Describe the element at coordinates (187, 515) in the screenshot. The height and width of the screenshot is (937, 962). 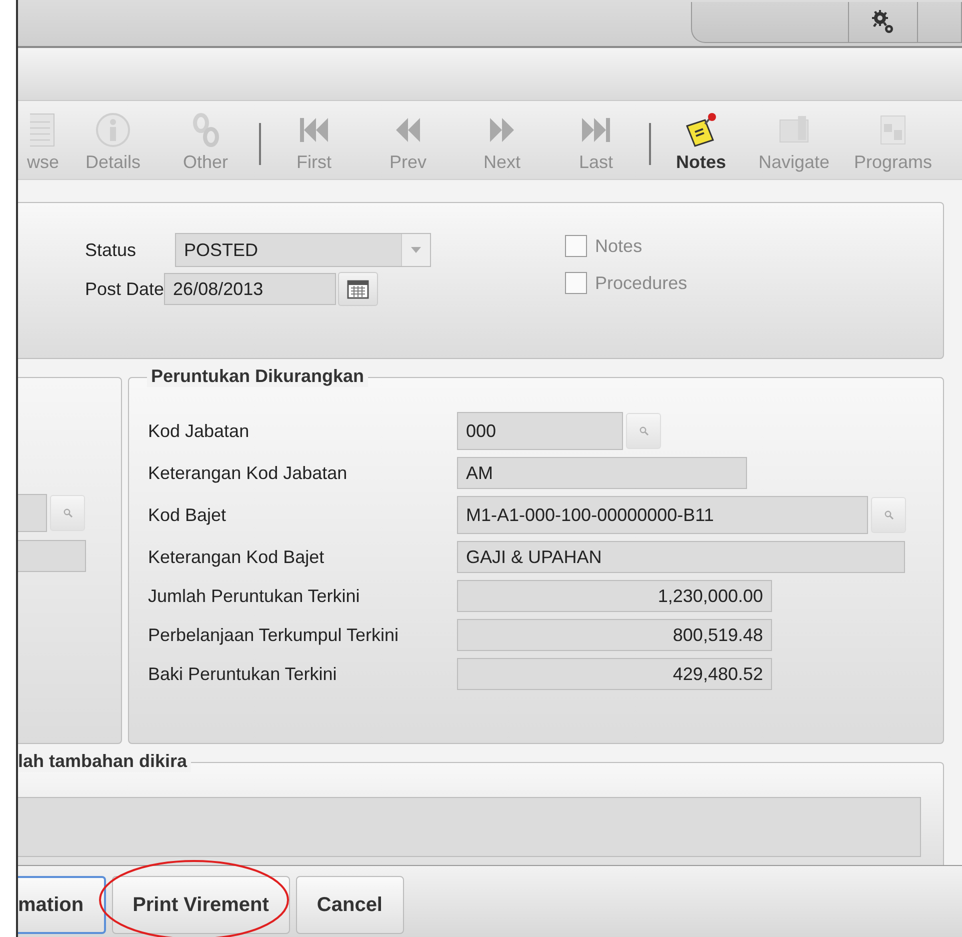
I see `field-label: Kod Bajet` at that location.